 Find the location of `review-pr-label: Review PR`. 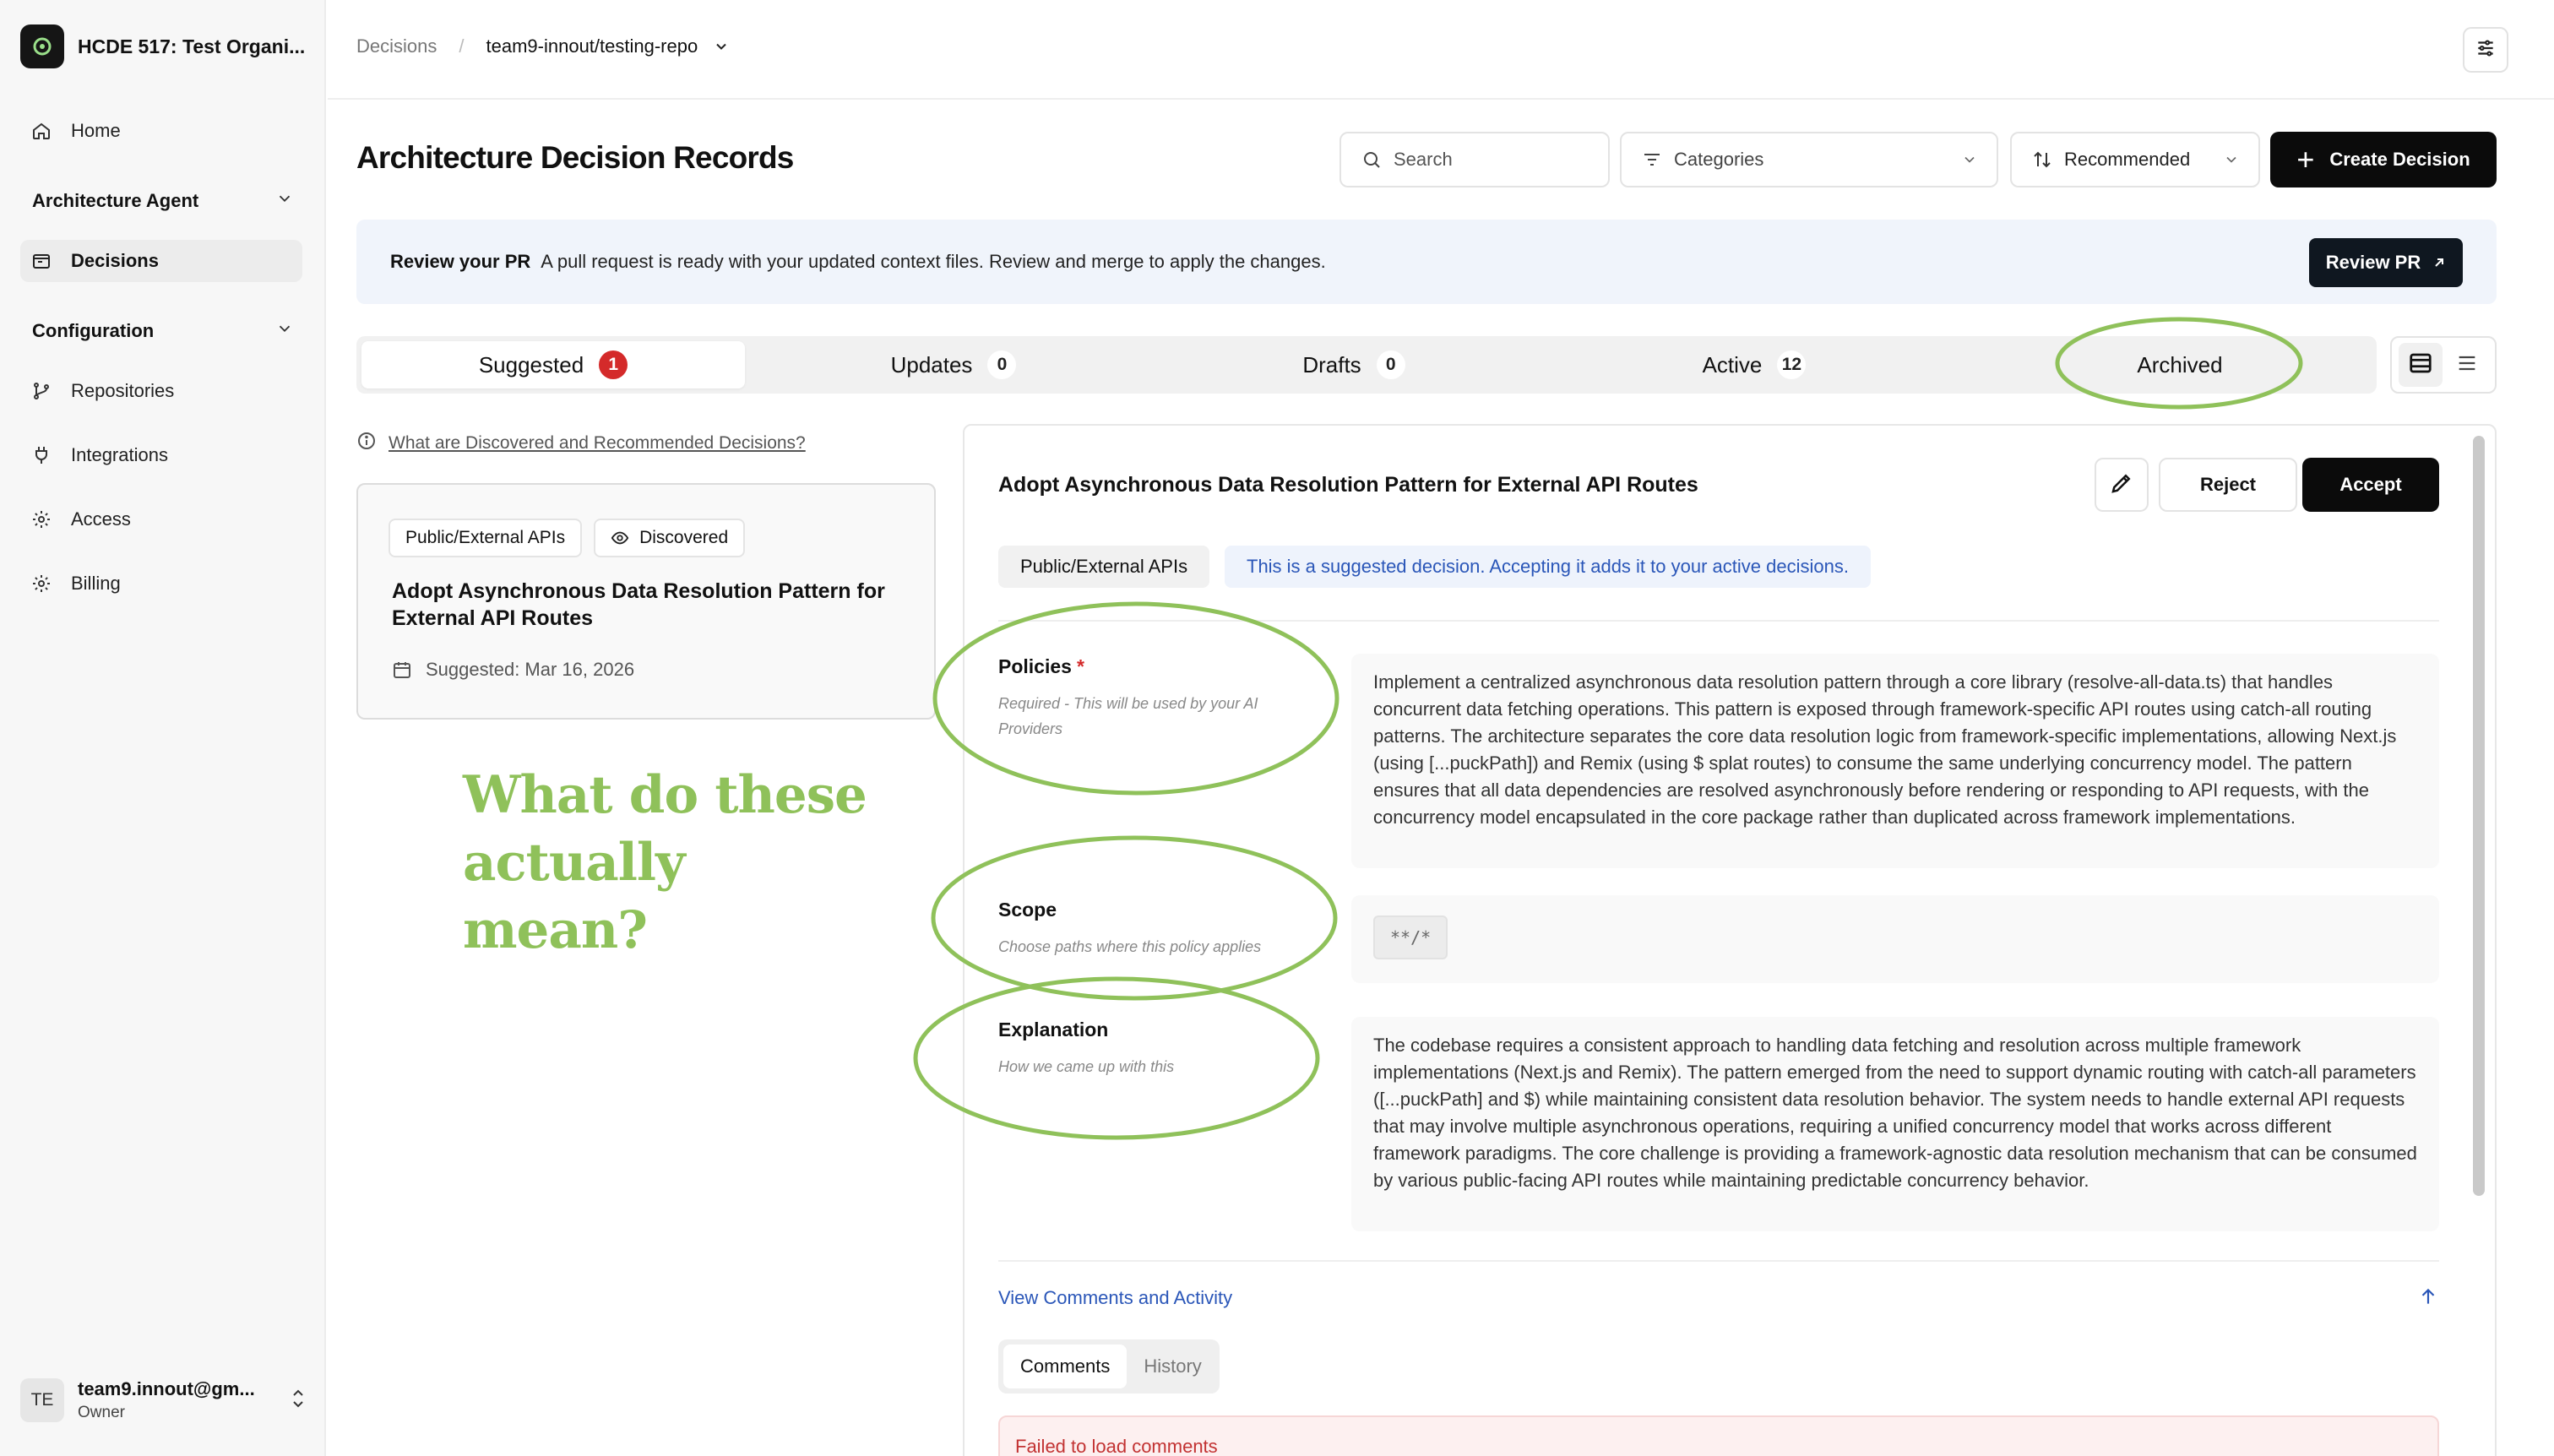

review-pr-label: Review PR is located at coordinates (2373, 262).